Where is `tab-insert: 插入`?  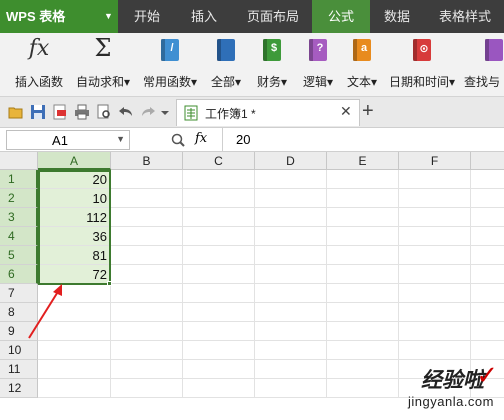 tab-insert: 插入 is located at coordinates (204, 16).